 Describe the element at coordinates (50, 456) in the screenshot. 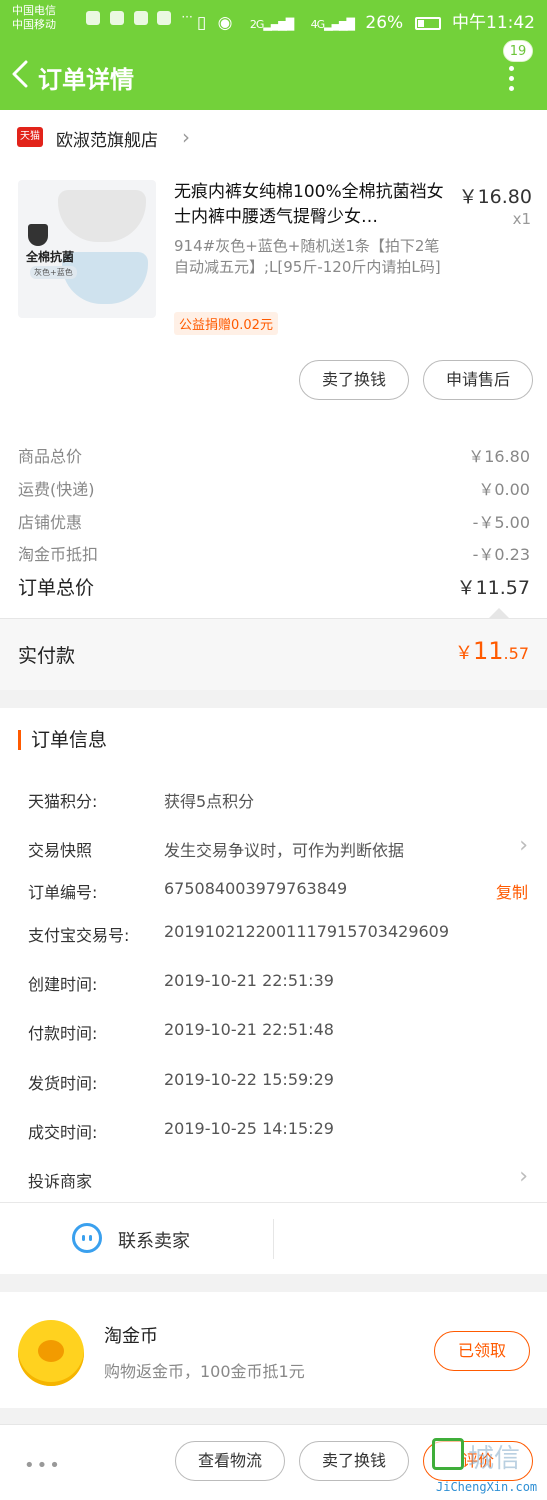

I see `summary-label: 商品总价` at that location.